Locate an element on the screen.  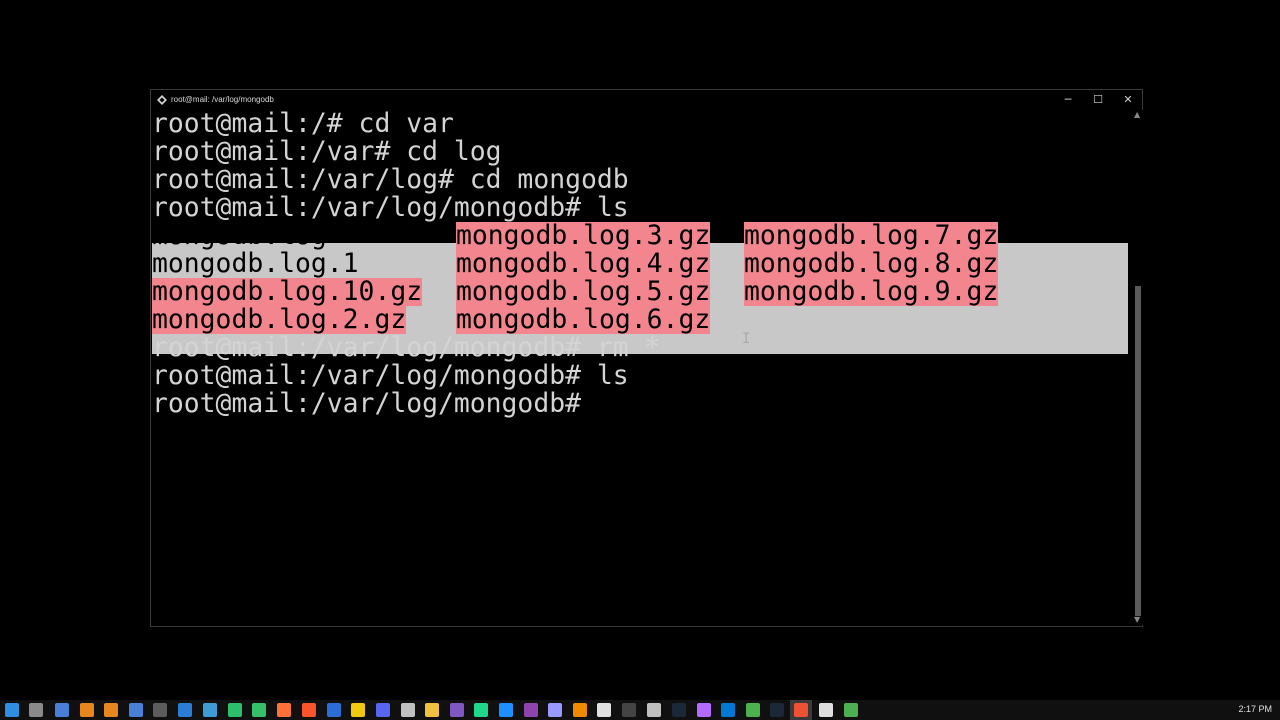
scroll-up-icon: ▲ is located at coordinates (1137, 115).